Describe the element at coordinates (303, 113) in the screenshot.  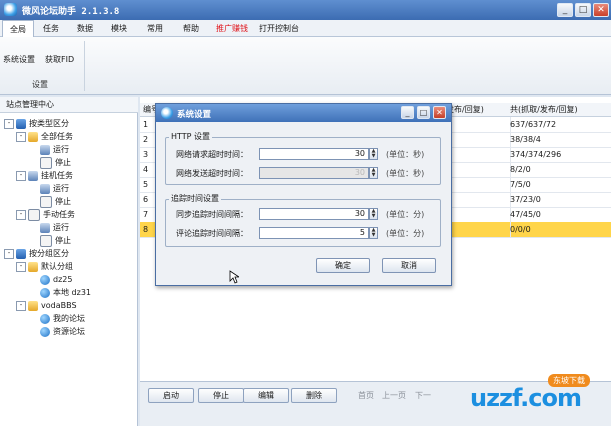
I see `dialog-title-bar: 系统设置 _ □ ✕` at that location.